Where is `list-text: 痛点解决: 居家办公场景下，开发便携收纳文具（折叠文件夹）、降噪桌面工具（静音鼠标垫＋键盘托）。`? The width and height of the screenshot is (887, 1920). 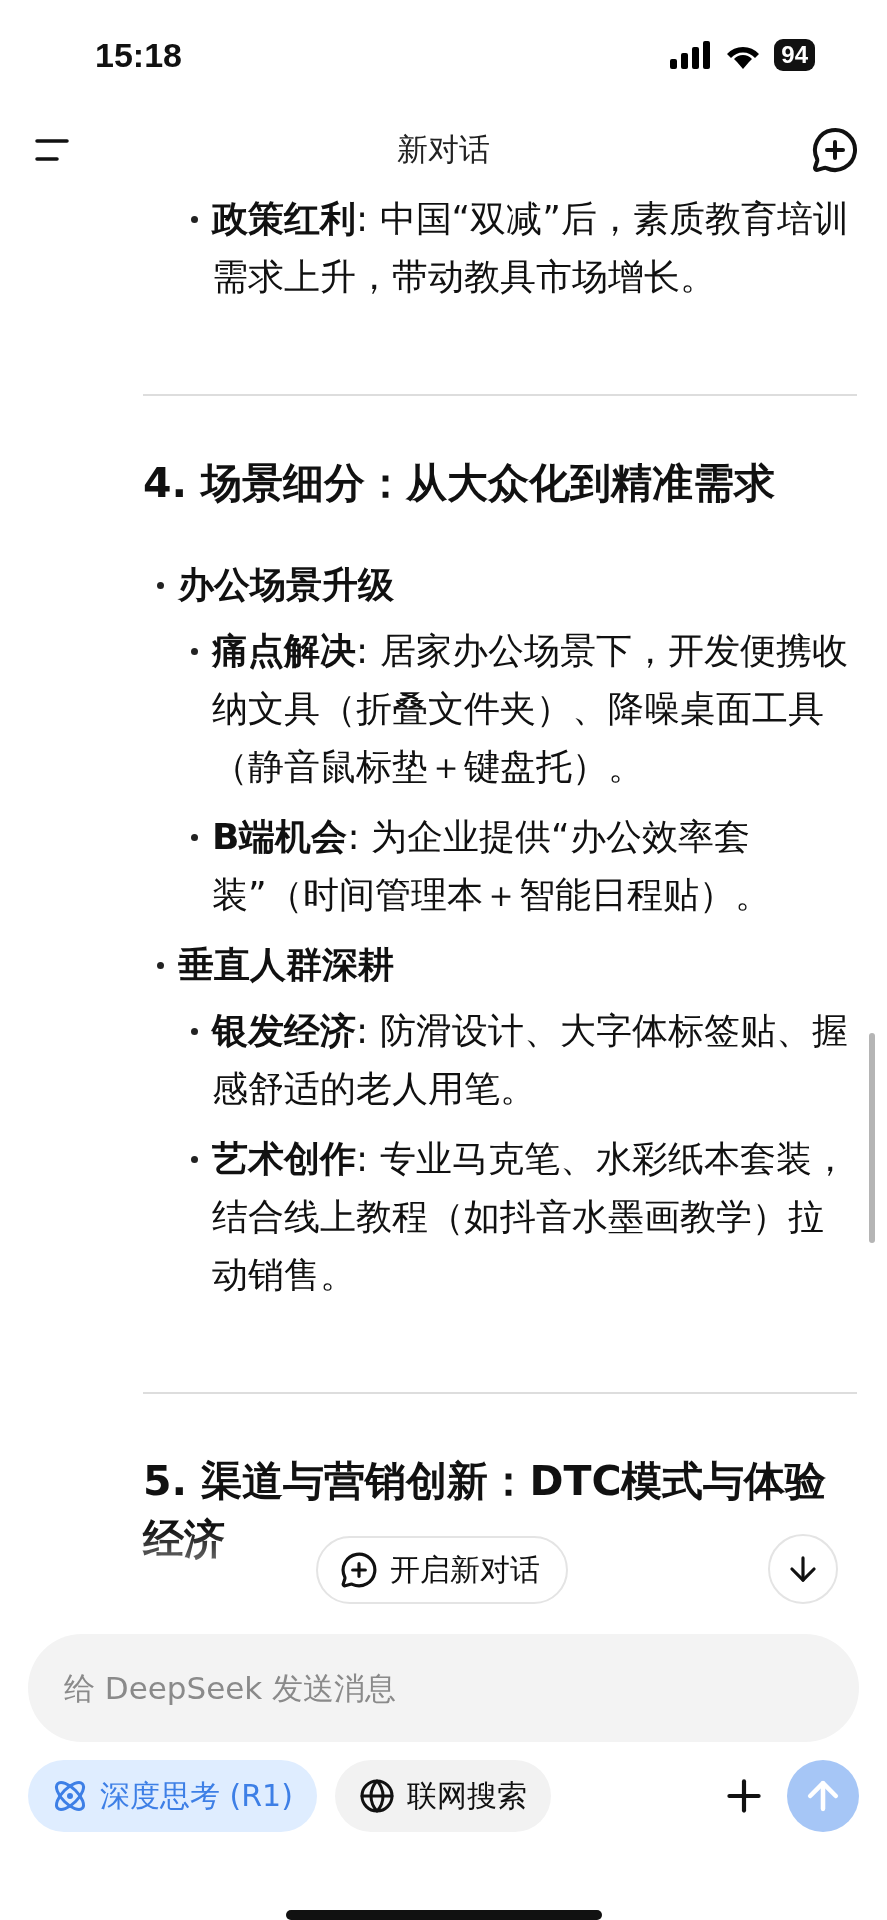
list-text: 痛点解决: 居家办公场景下，开发便携收纳文具（折叠文件夹）、降噪桌面工具（静音鼠标垫＋键盘托）。 is located at coordinates (530, 709).